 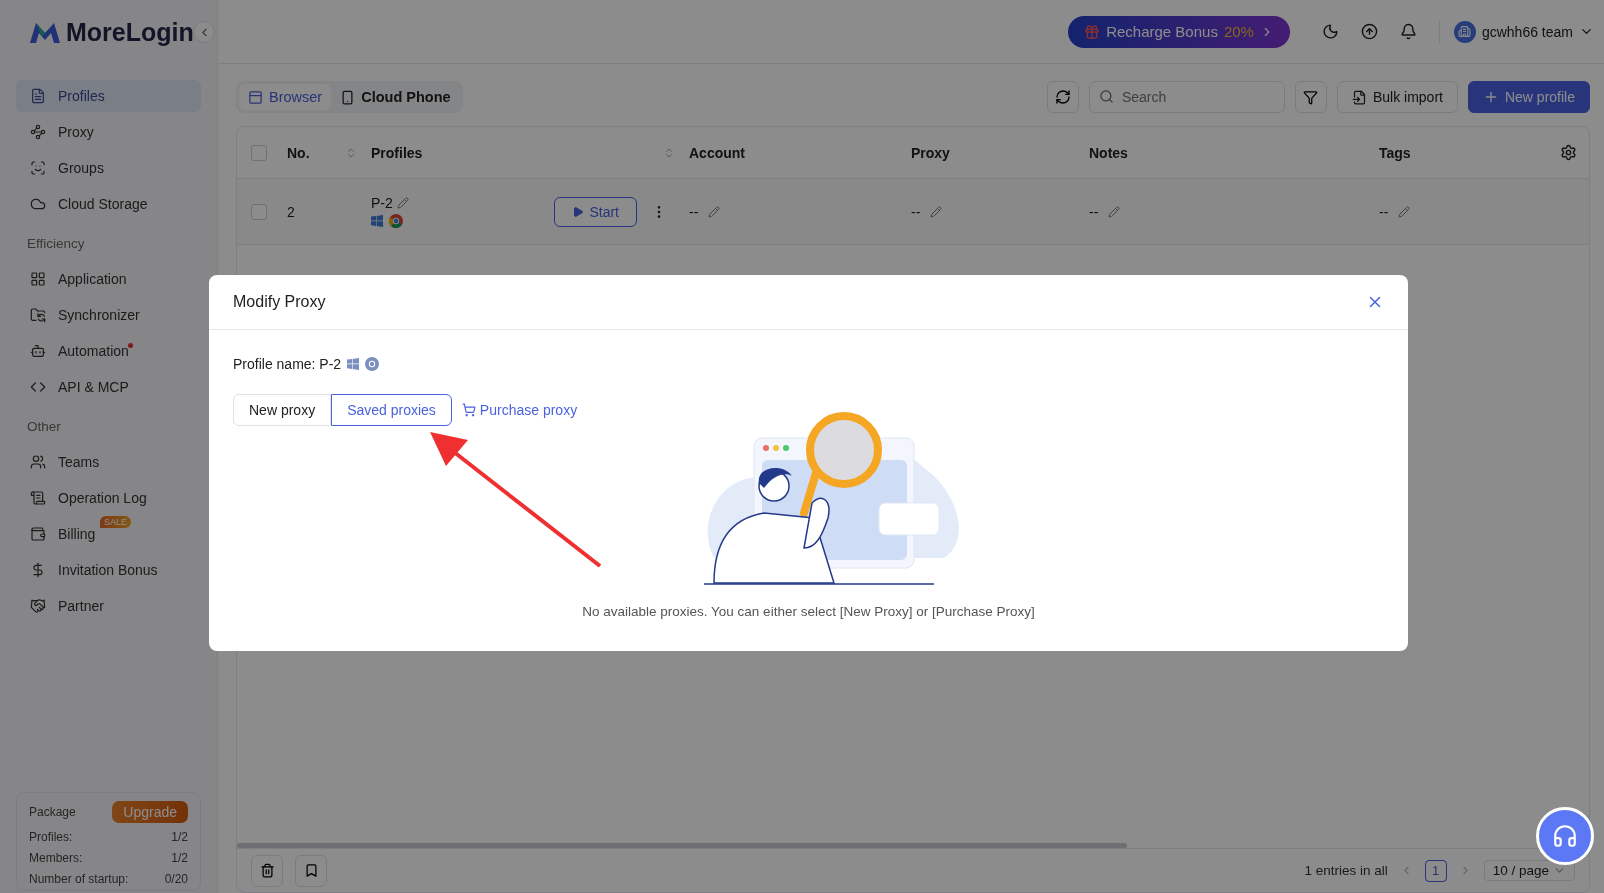 What do you see at coordinates (1527, 31) in the screenshot?
I see `user-name: gcwhh66 team` at bounding box center [1527, 31].